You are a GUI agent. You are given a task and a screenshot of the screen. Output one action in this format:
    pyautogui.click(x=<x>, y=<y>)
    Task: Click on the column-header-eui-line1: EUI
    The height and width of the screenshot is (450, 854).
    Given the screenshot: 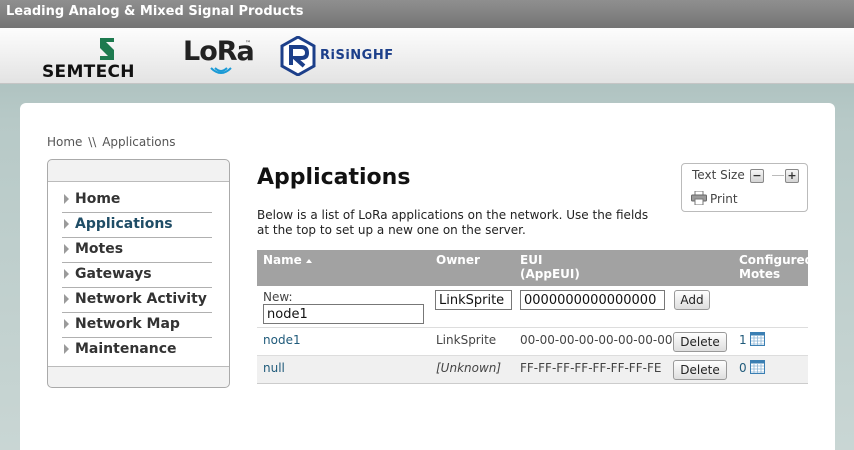 What is the action you would take?
    pyautogui.click(x=531, y=260)
    